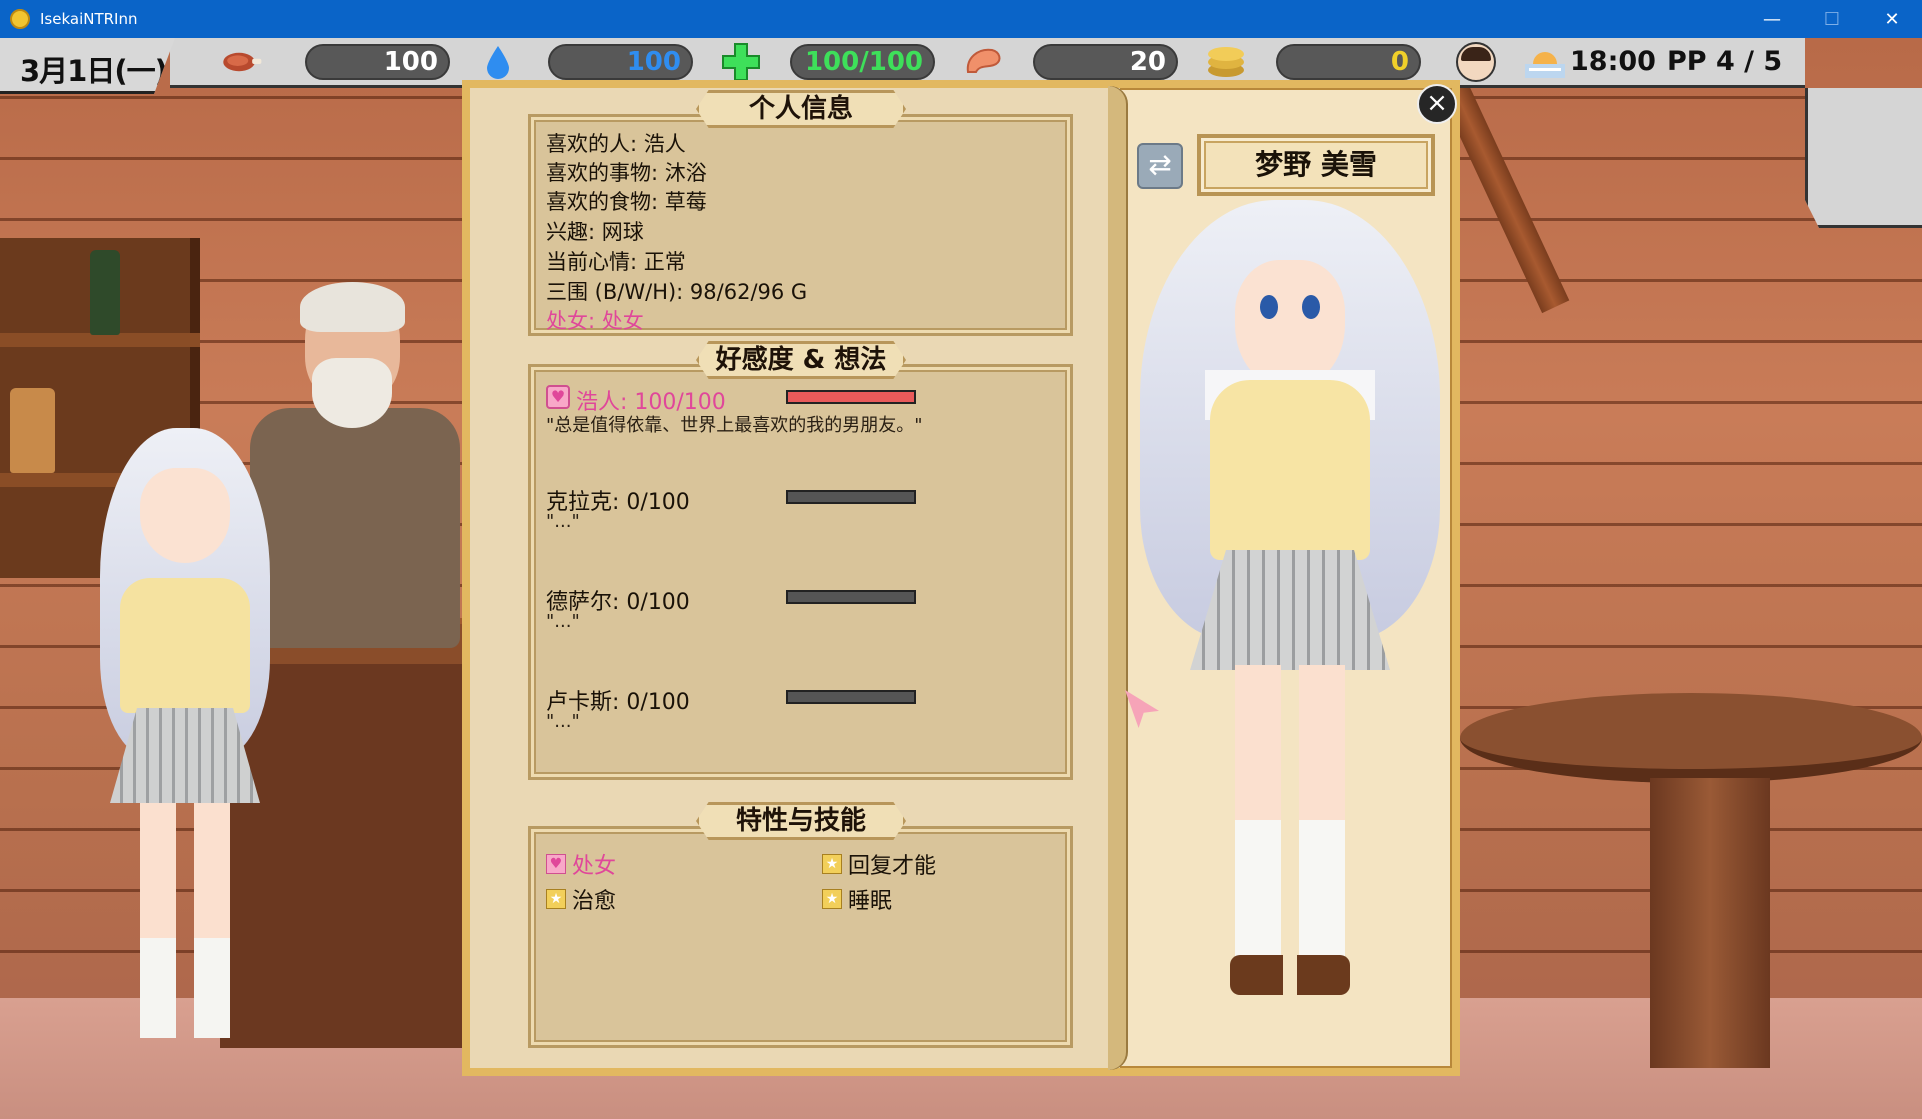 This screenshot has height=1119, width=1922. What do you see at coordinates (1399, 62) in the screenshot?
I see `gold-value: 0` at bounding box center [1399, 62].